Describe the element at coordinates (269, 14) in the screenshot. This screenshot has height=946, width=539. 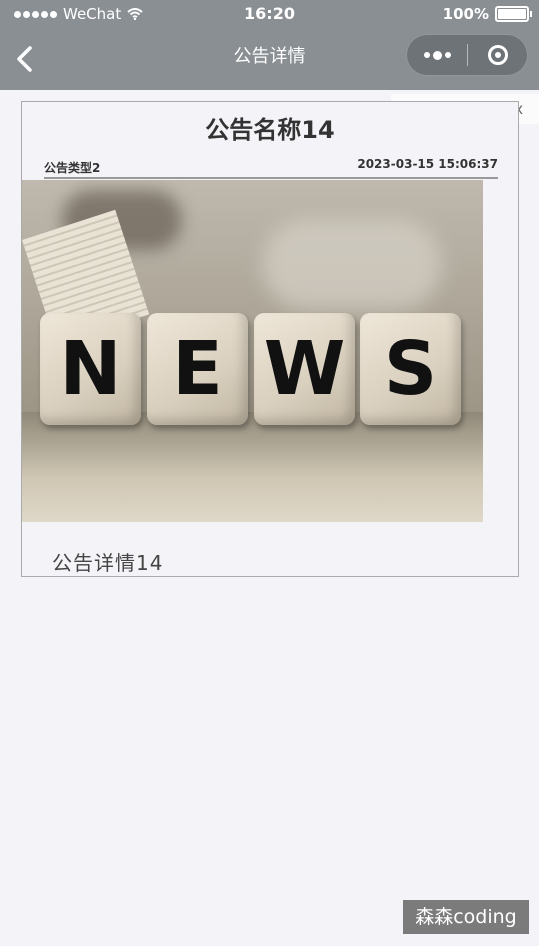
I see `status-bar: WeChat 16:20 100%` at that location.